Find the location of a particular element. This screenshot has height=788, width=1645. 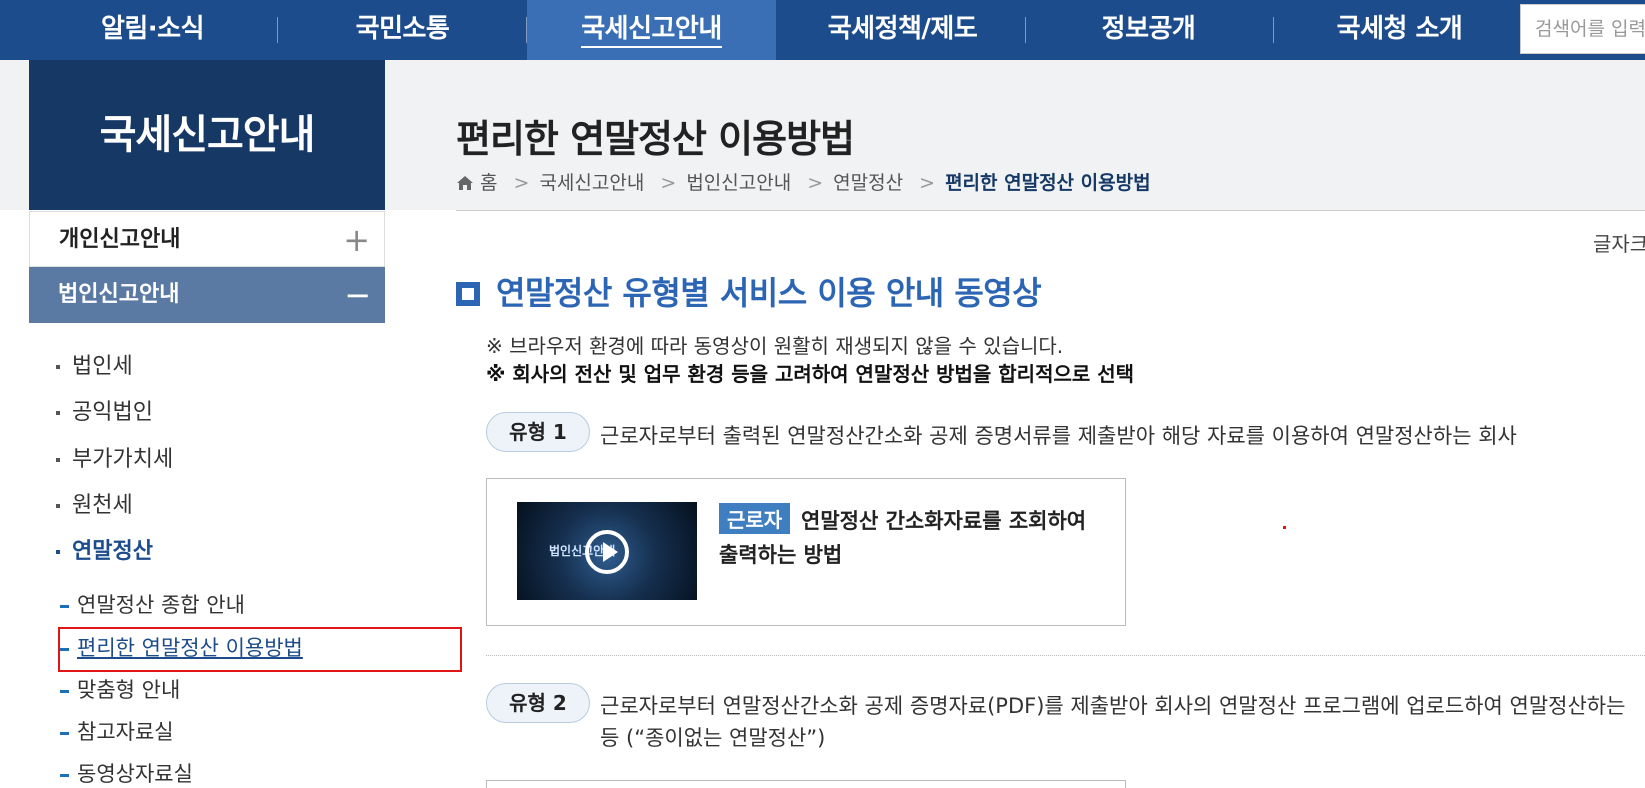

sidebar-subitem-vat: 부가가치세 is located at coordinates (114, 457).